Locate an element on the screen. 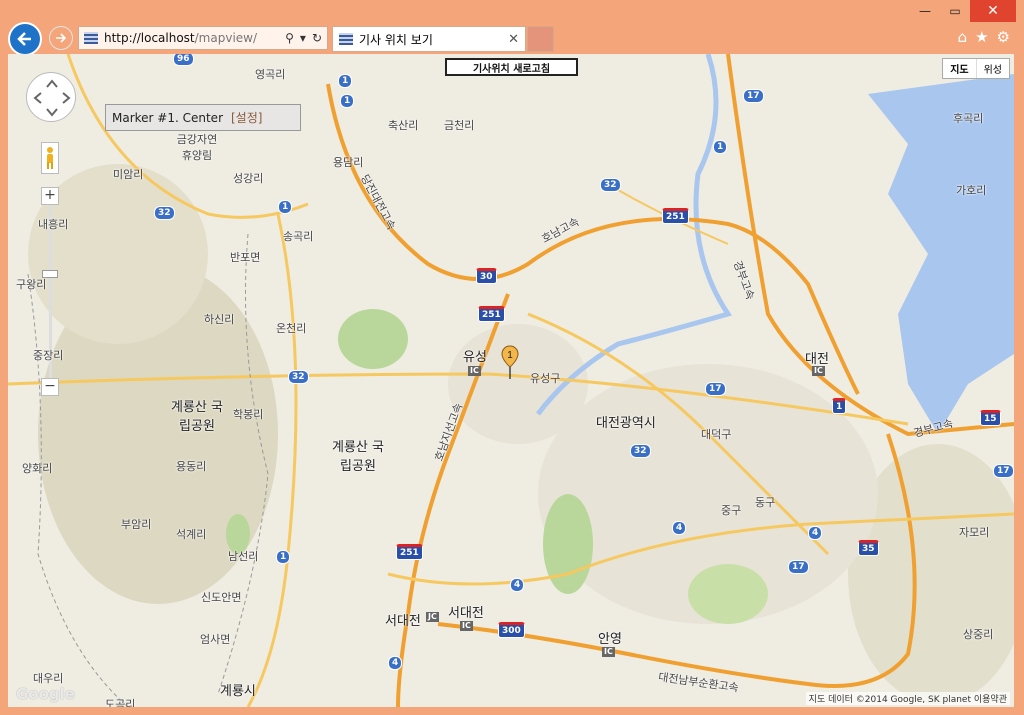  tab-title: 기사 위치 보기 is located at coordinates (396, 39).